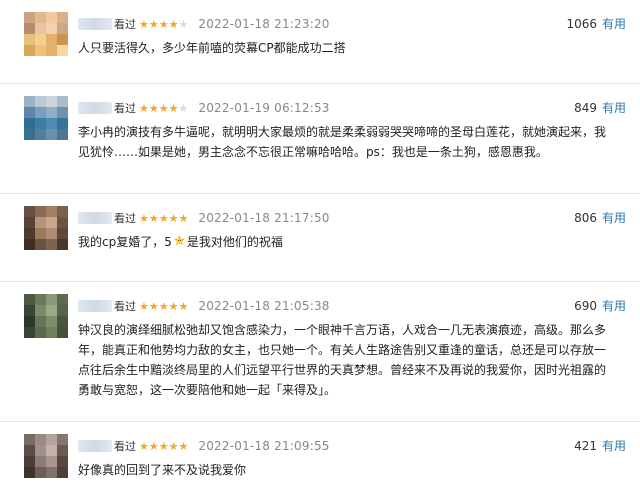 The width and height of the screenshot is (640, 498). Describe the element at coordinates (581, 23) in the screenshot. I see `vote-count: 1066` at that location.